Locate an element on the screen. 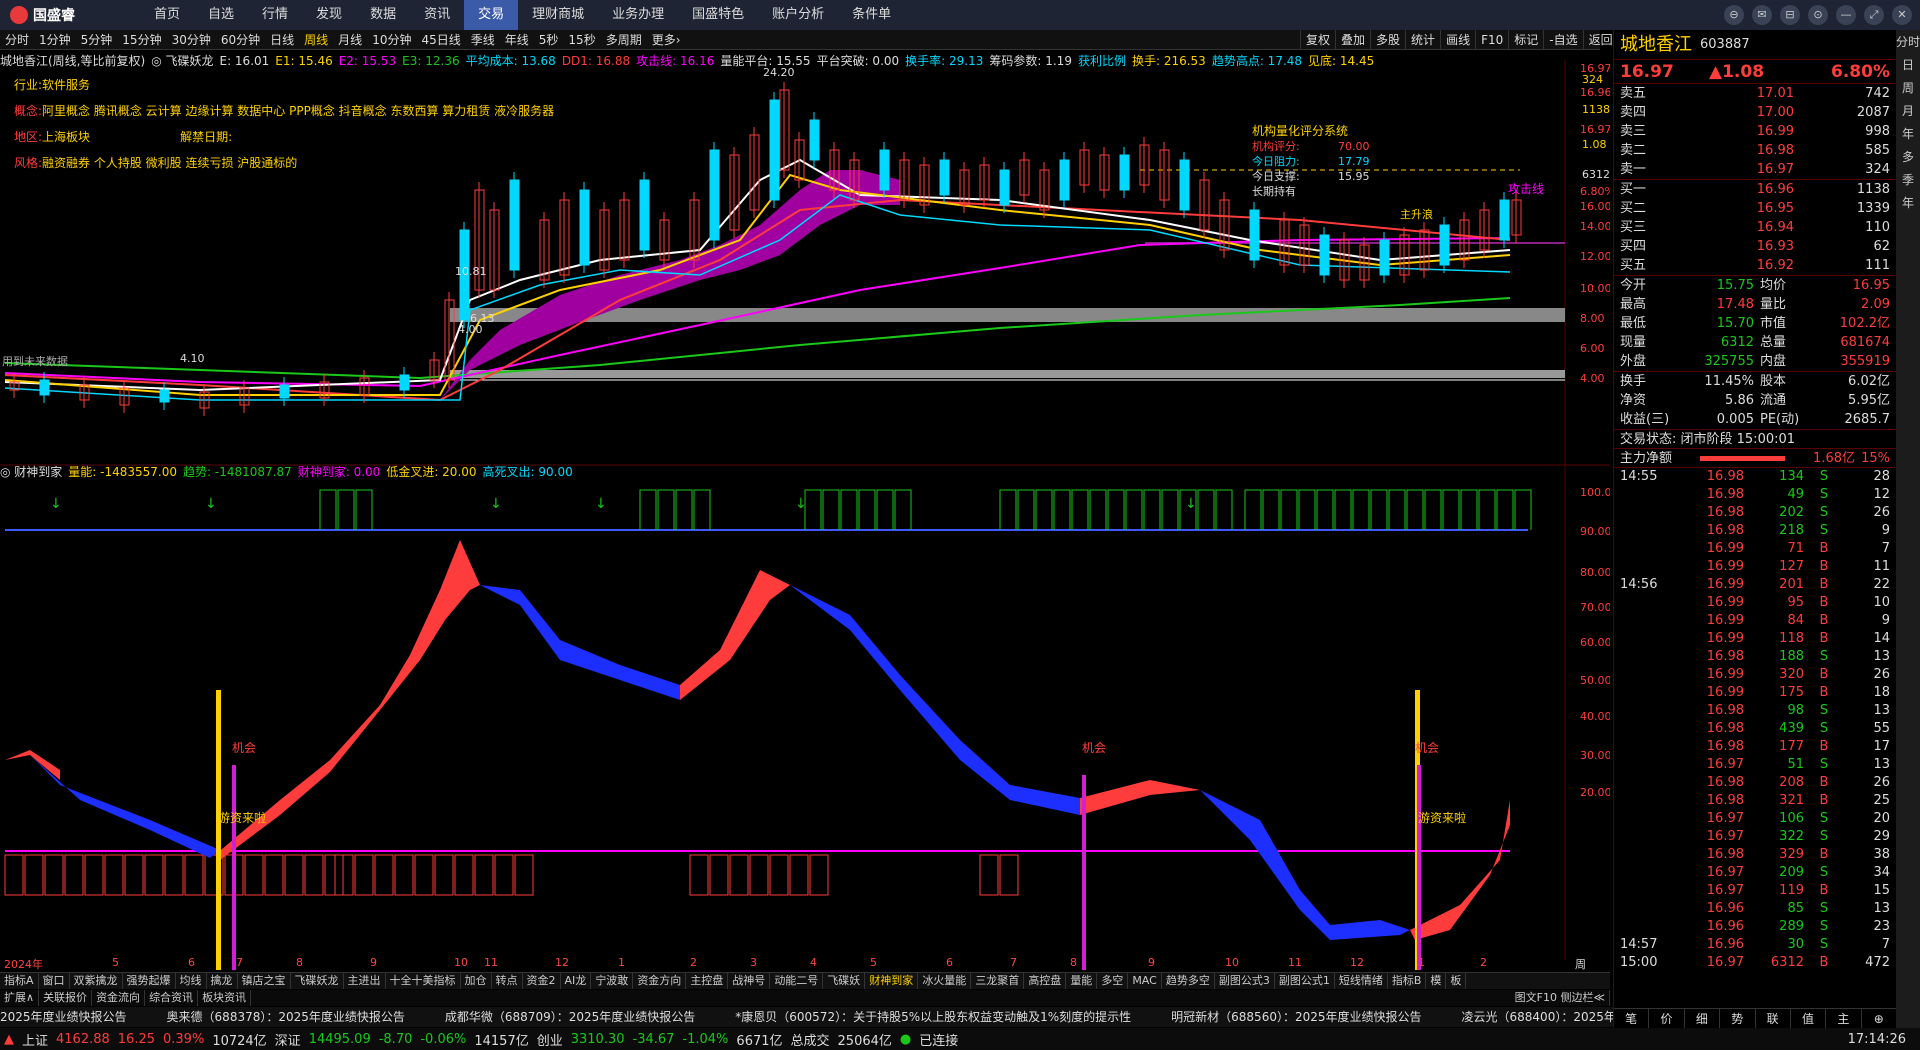 This screenshot has height=1050, width=1920. indicator-tab: 趋势多空 is located at coordinates (1188, 981).